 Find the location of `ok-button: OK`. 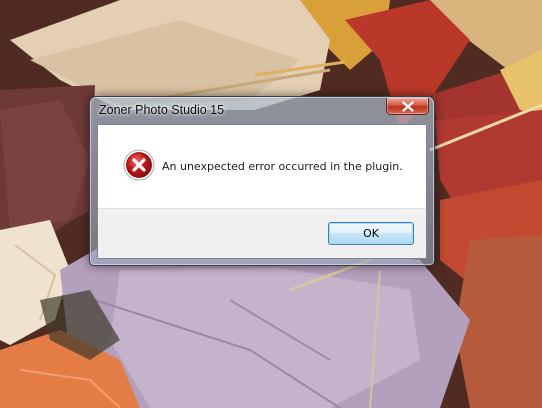

ok-button: OK is located at coordinates (371, 233).